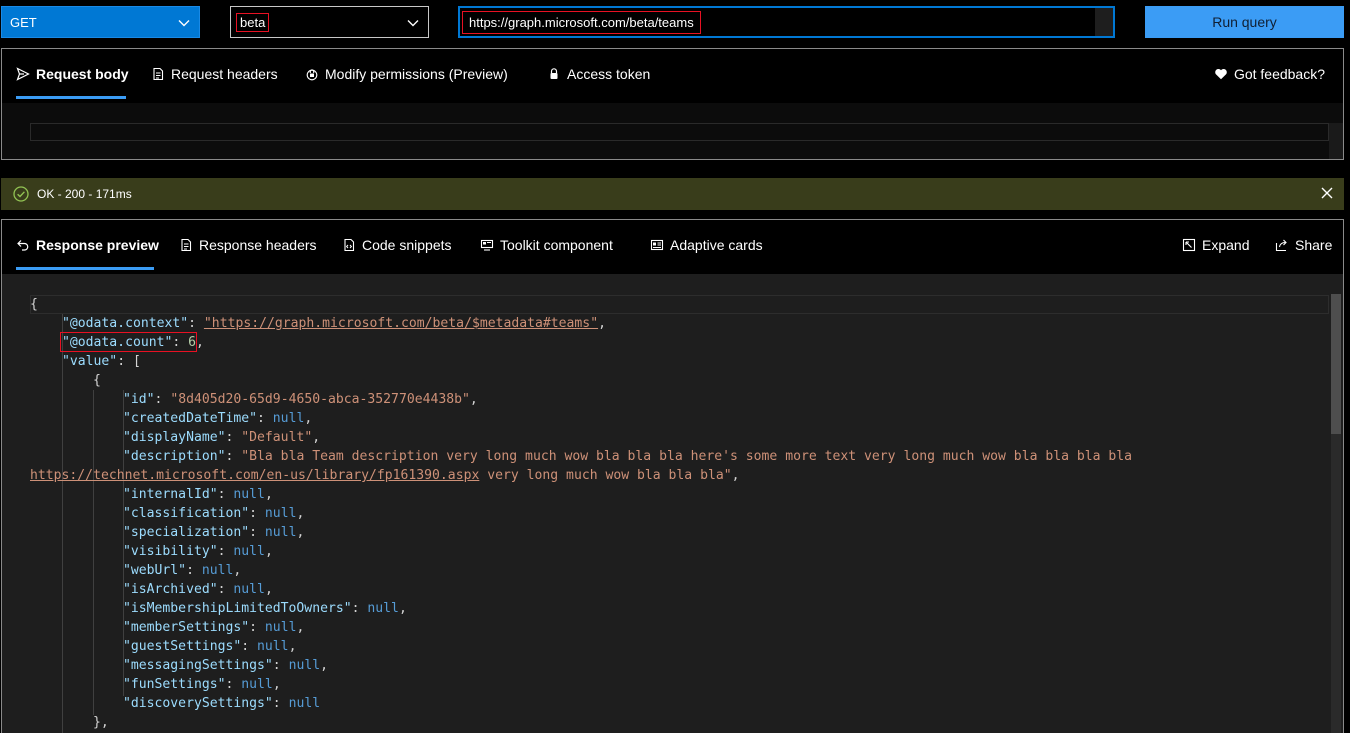  I want to click on json-line: "funSettings": null,, so click(202, 684).